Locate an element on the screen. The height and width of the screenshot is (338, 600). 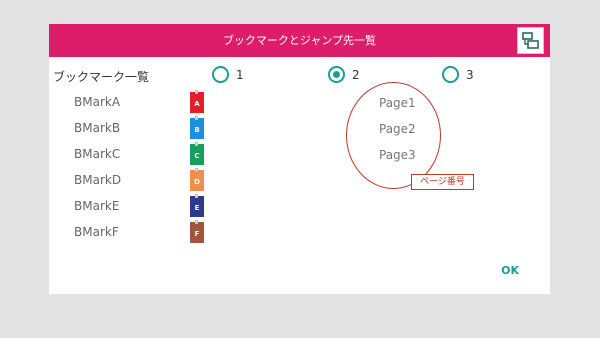
bookmark-name: BMarkA is located at coordinates (97, 102).